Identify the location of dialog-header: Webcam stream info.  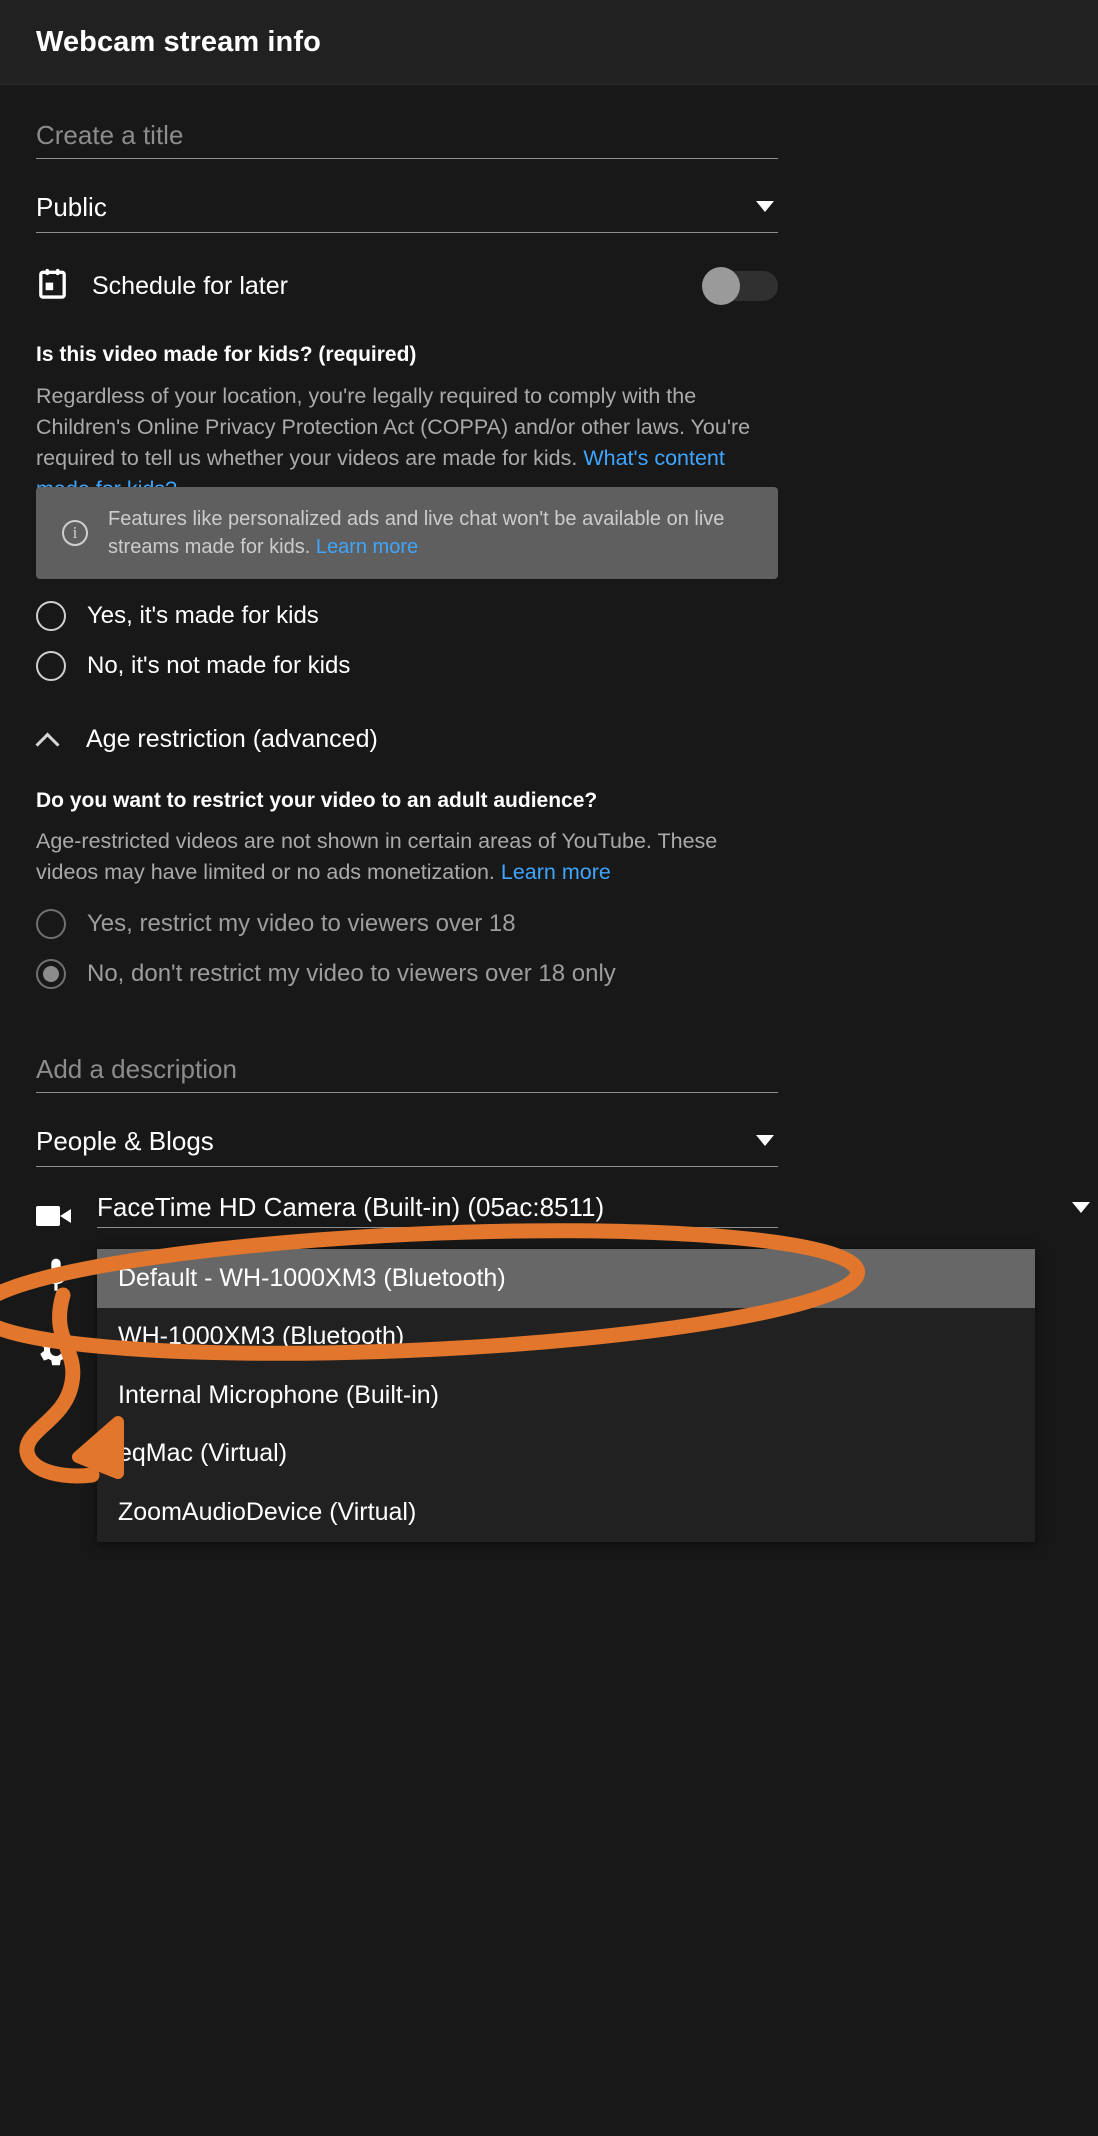
(549, 42).